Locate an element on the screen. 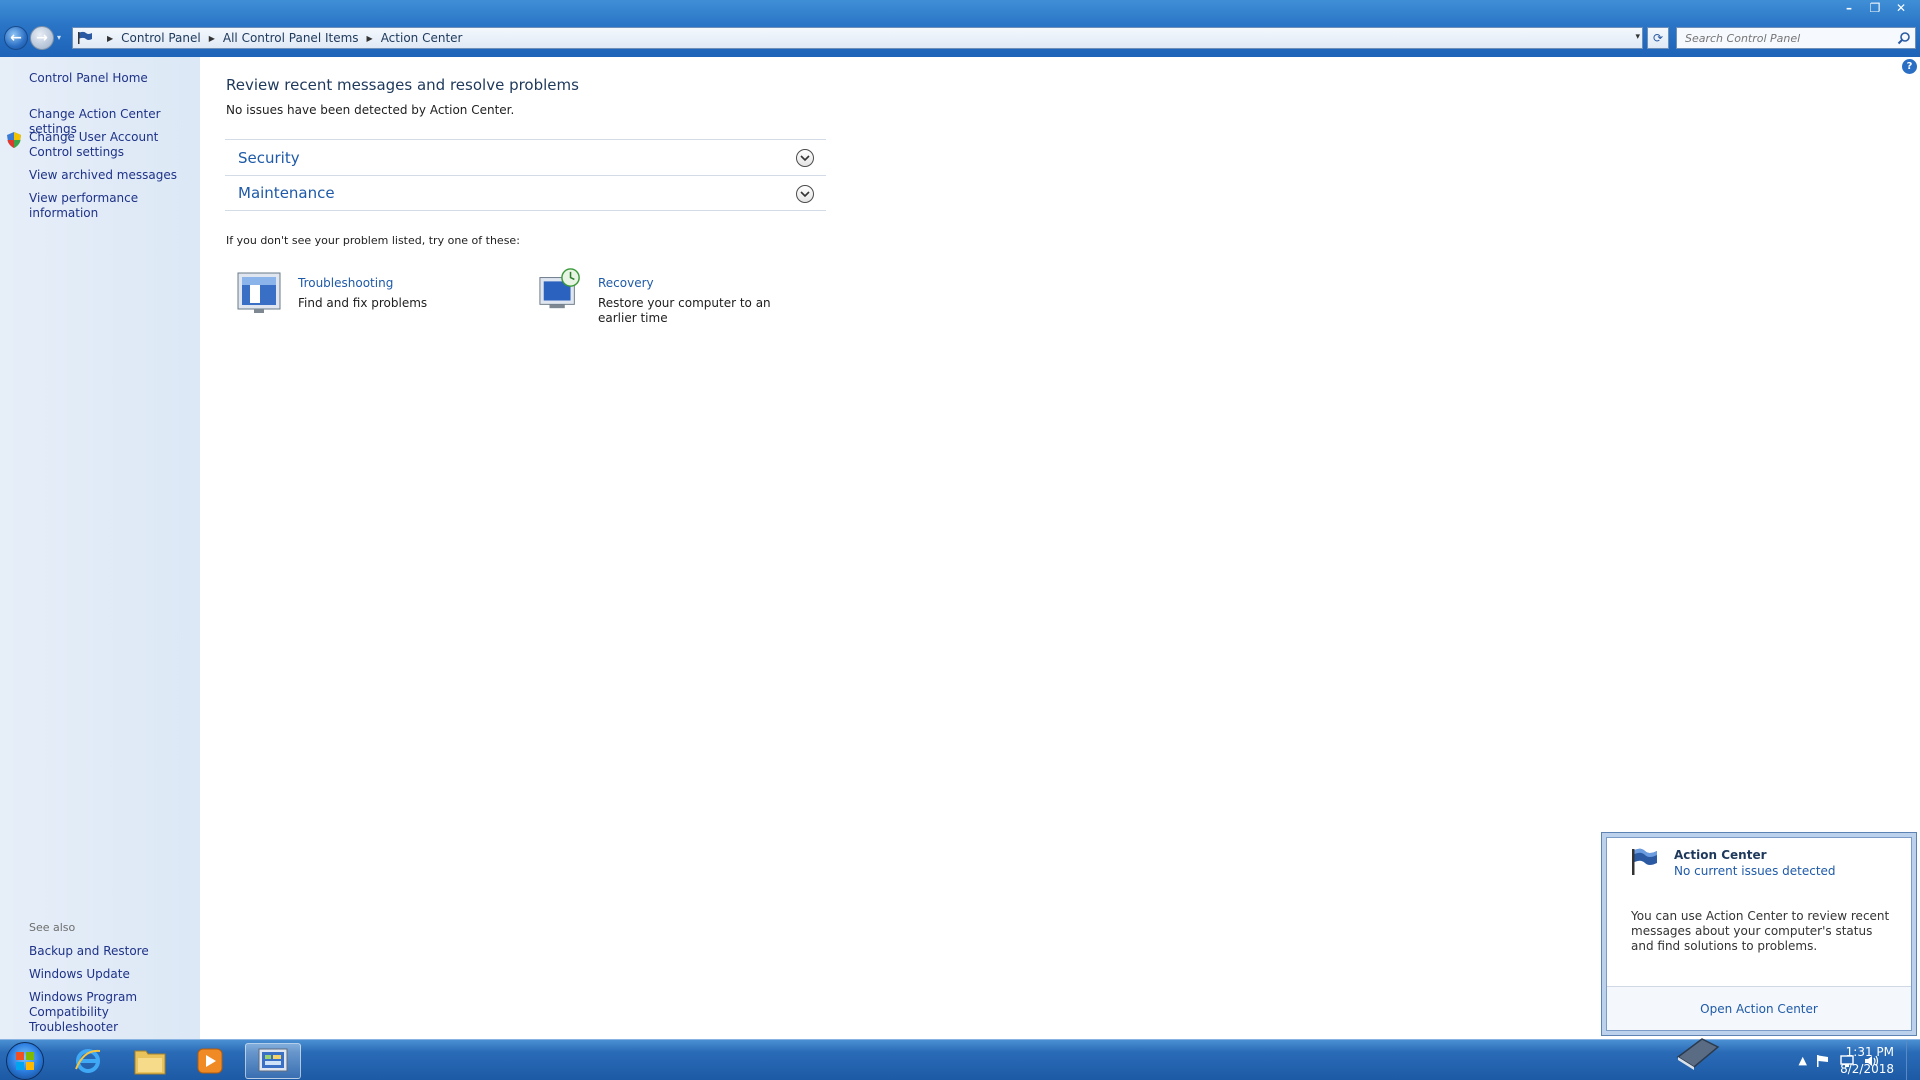 The image size is (1920, 1080). refresh-button: ⟳ is located at coordinates (1658, 38).